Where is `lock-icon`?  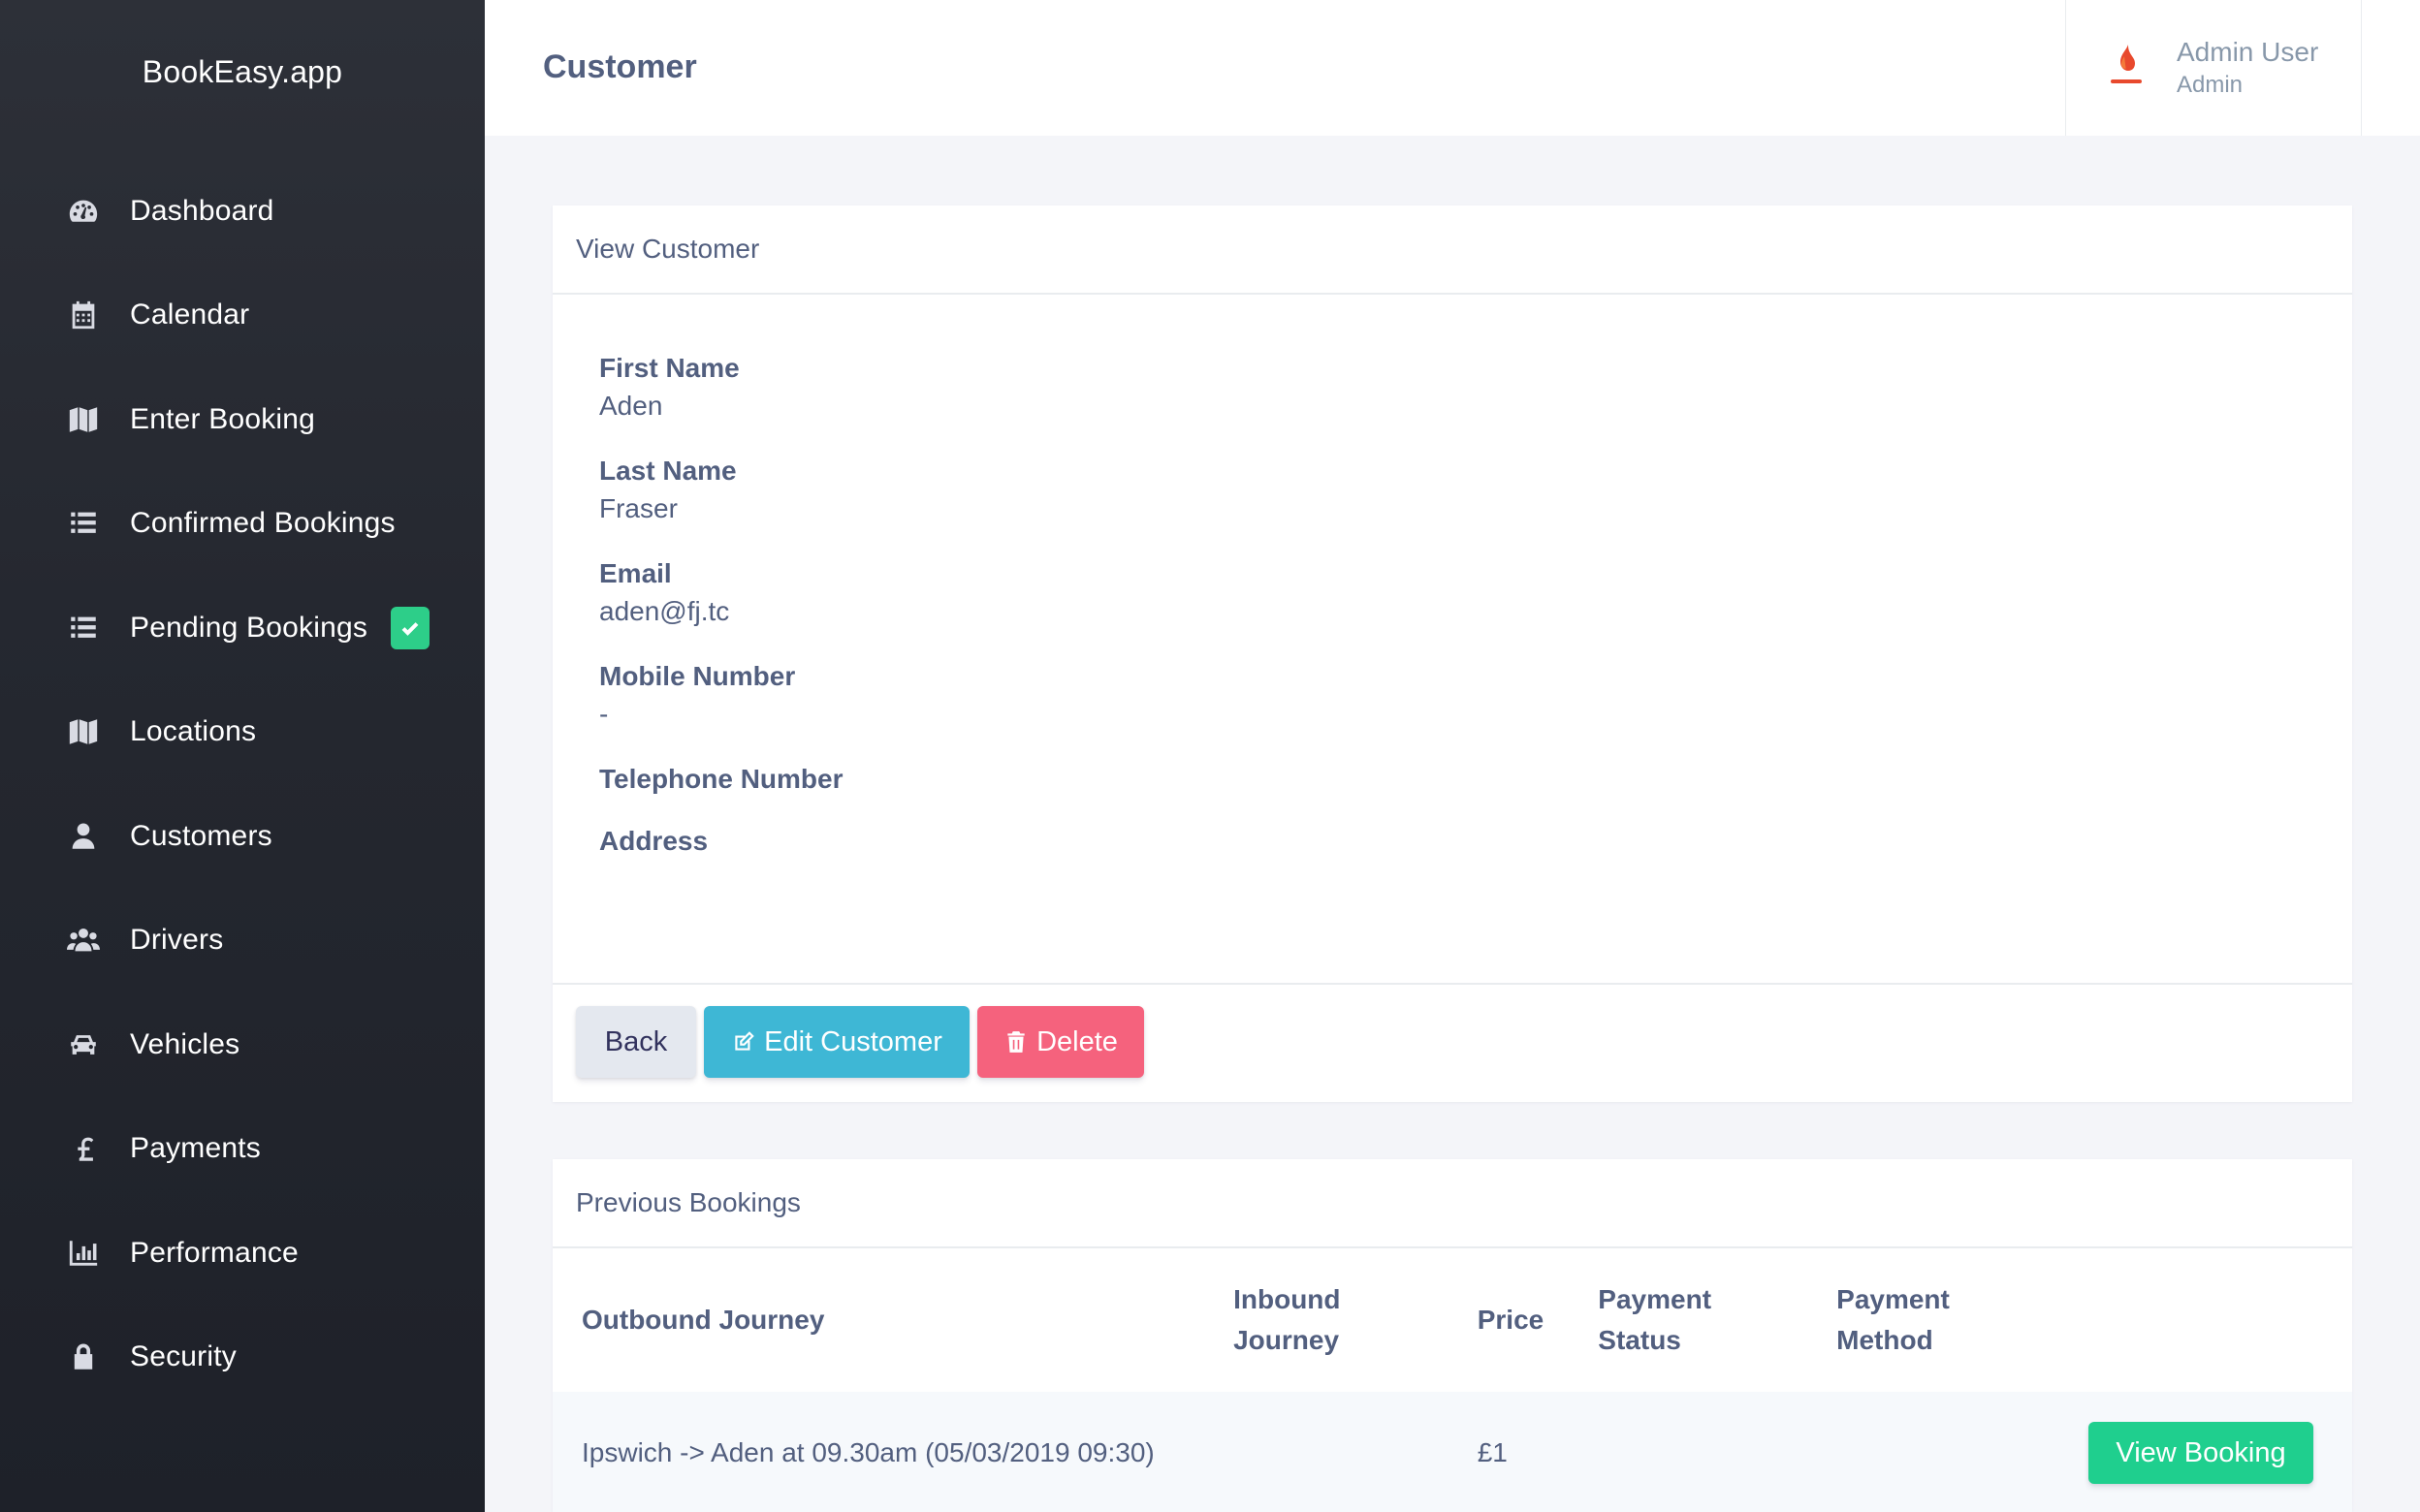
lock-icon is located at coordinates (83, 1357).